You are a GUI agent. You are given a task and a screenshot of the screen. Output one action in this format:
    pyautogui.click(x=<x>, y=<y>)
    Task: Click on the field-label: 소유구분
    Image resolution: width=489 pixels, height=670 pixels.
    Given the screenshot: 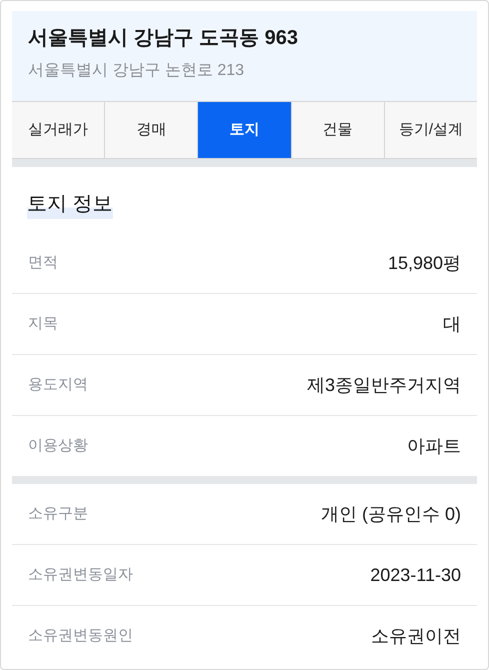 What is the action you would take?
    pyautogui.click(x=58, y=514)
    